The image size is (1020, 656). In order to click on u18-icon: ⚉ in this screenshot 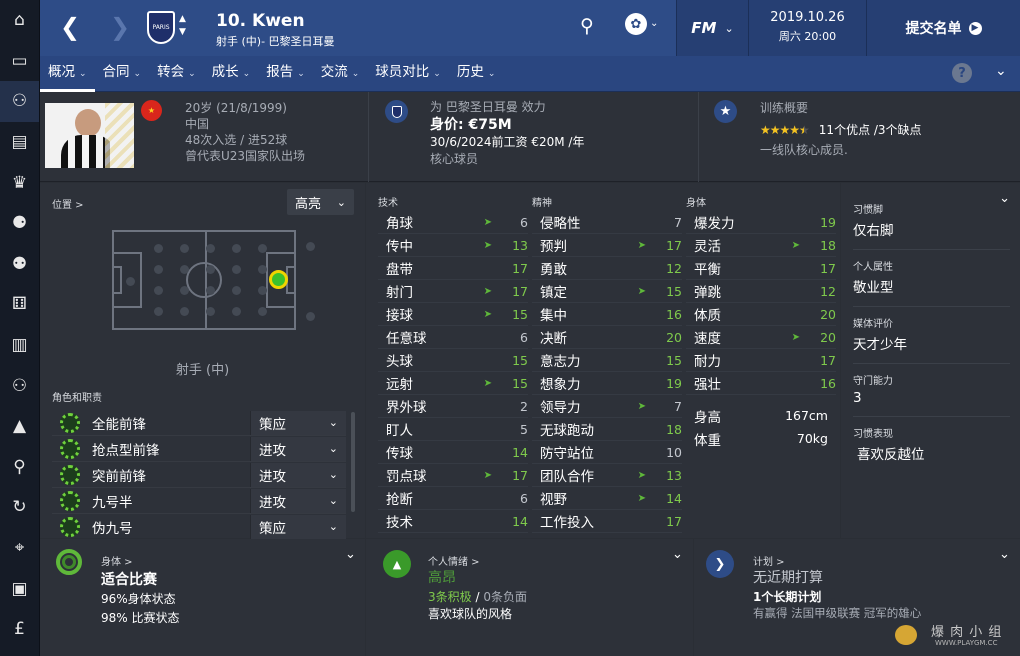, I will do `click(19, 264)`.